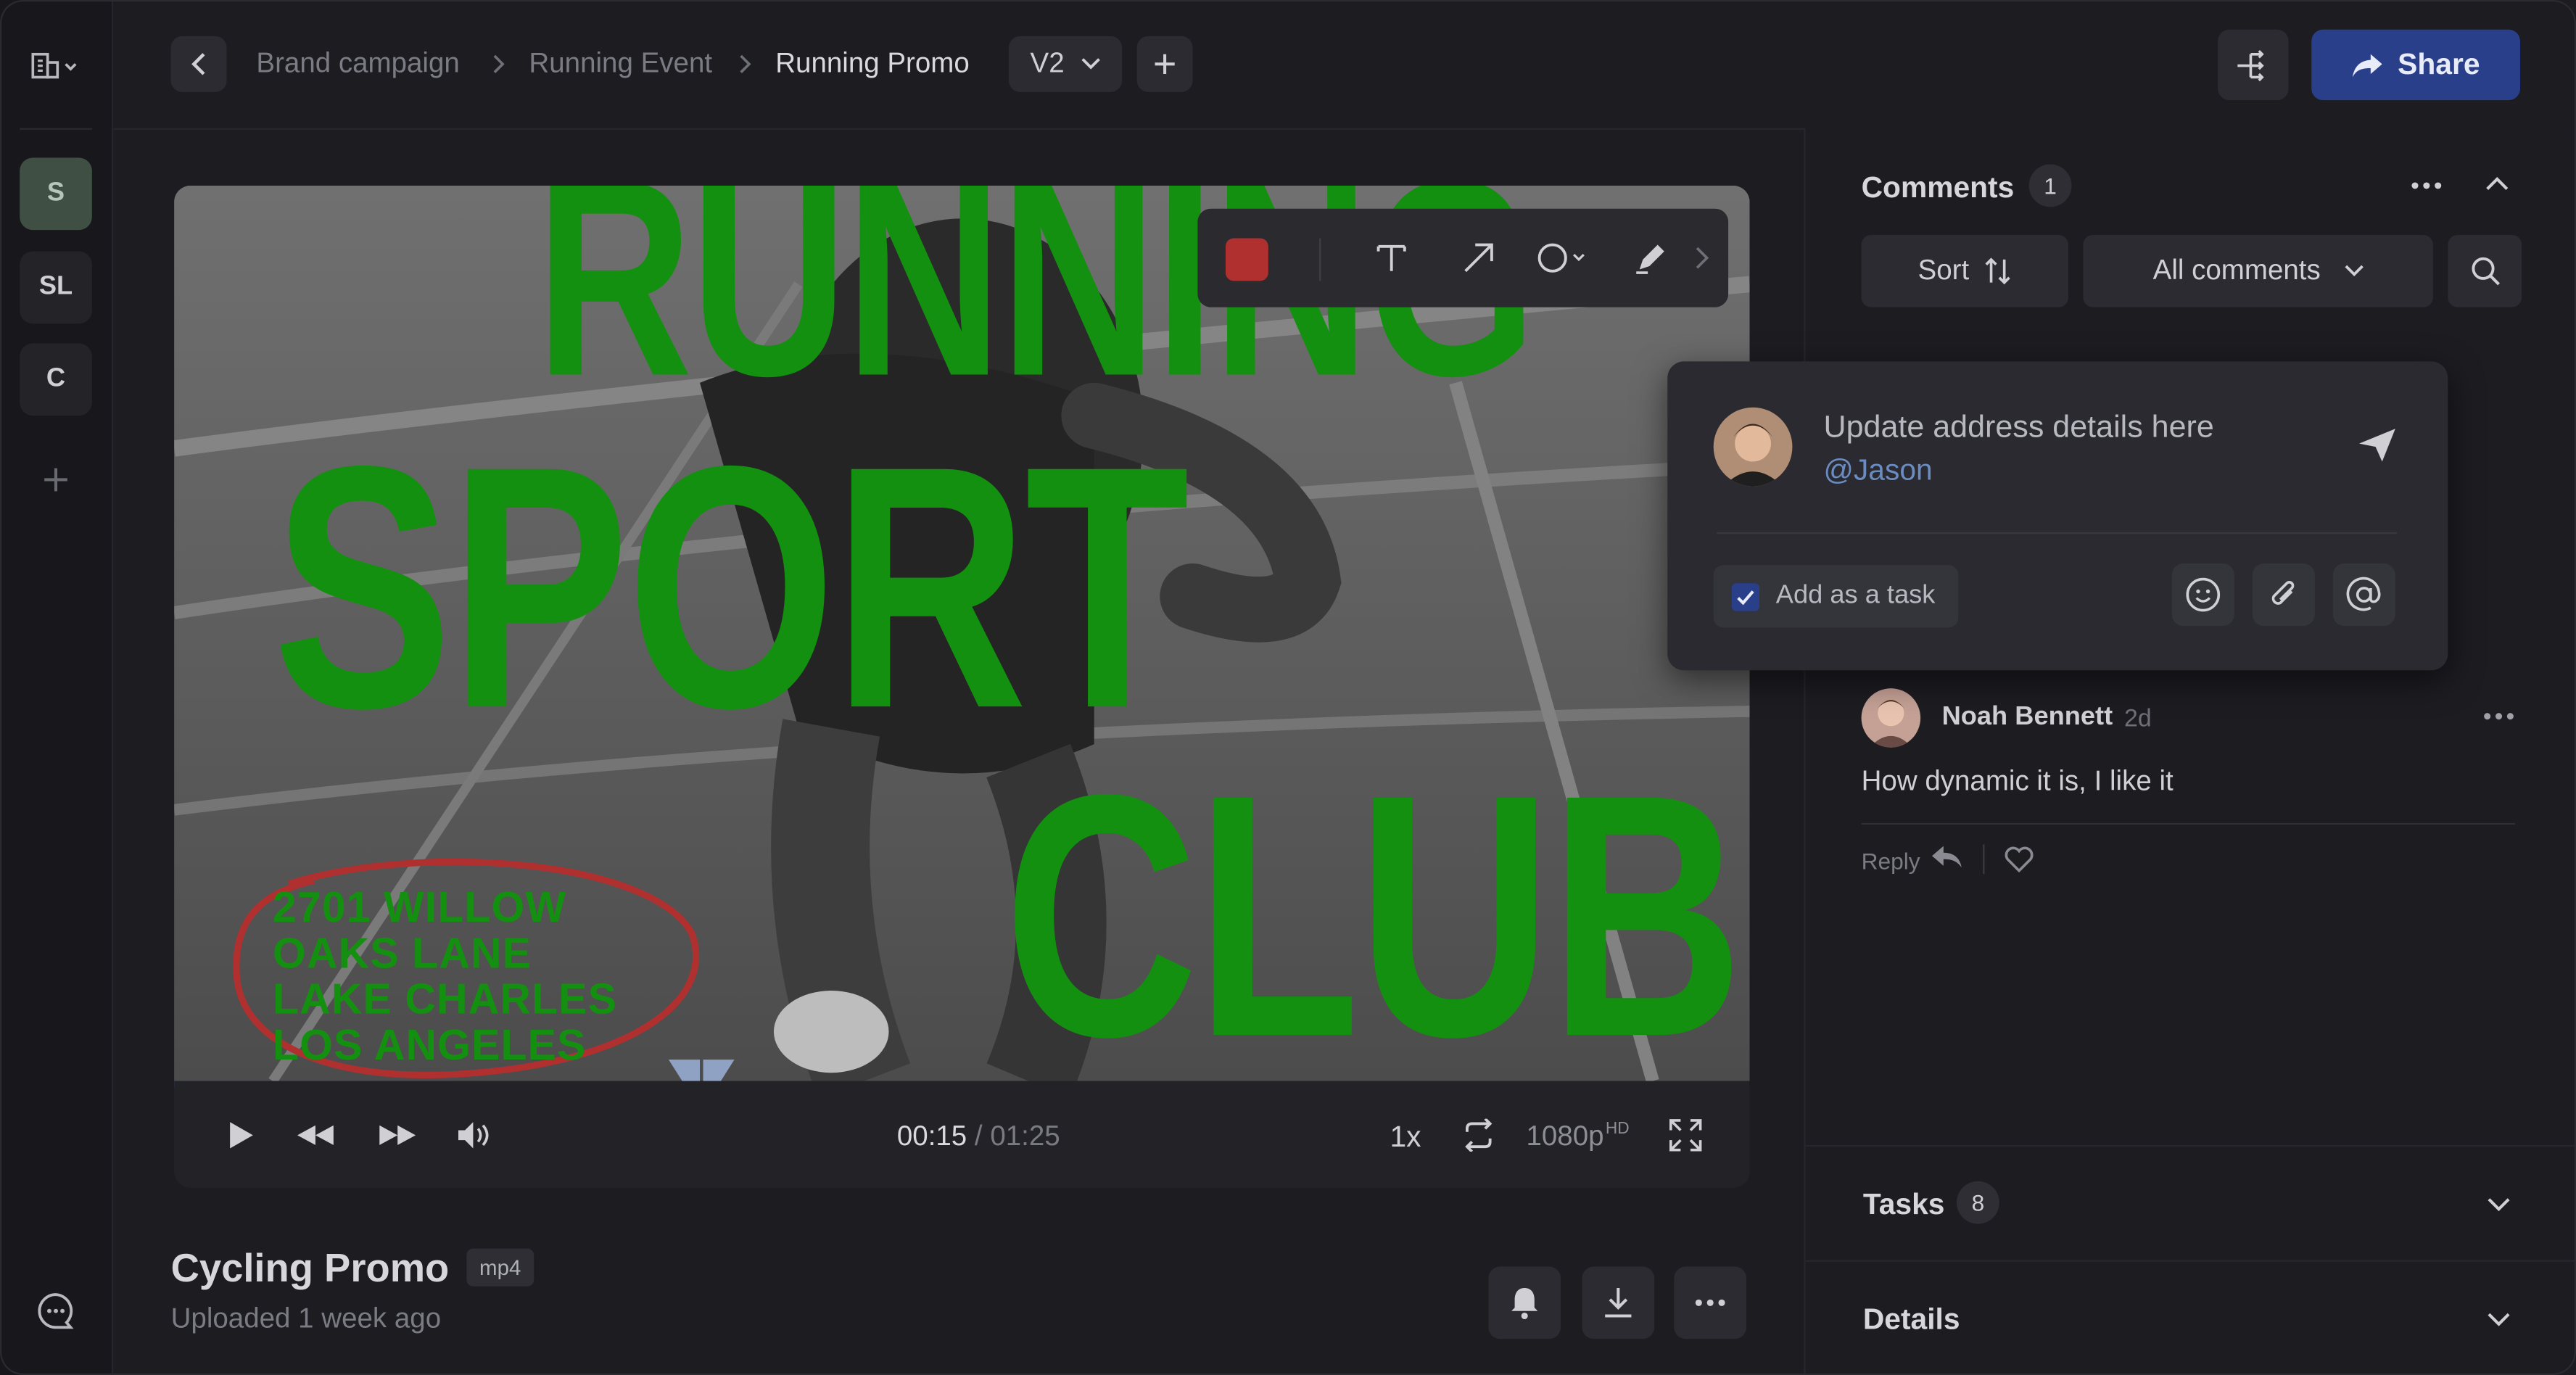 This screenshot has height=1375, width=2576. Describe the element at coordinates (2250, 65) in the screenshot. I see `workflow-icon` at that location.